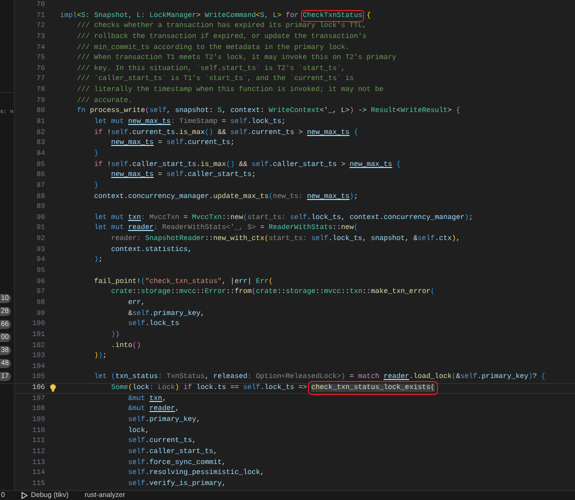 This screenshot has height=500, width=575. What do you see at coordinates (53, 388) in the screenshot?
I see `lightbulb-icon` at bounding box center [53, 388].